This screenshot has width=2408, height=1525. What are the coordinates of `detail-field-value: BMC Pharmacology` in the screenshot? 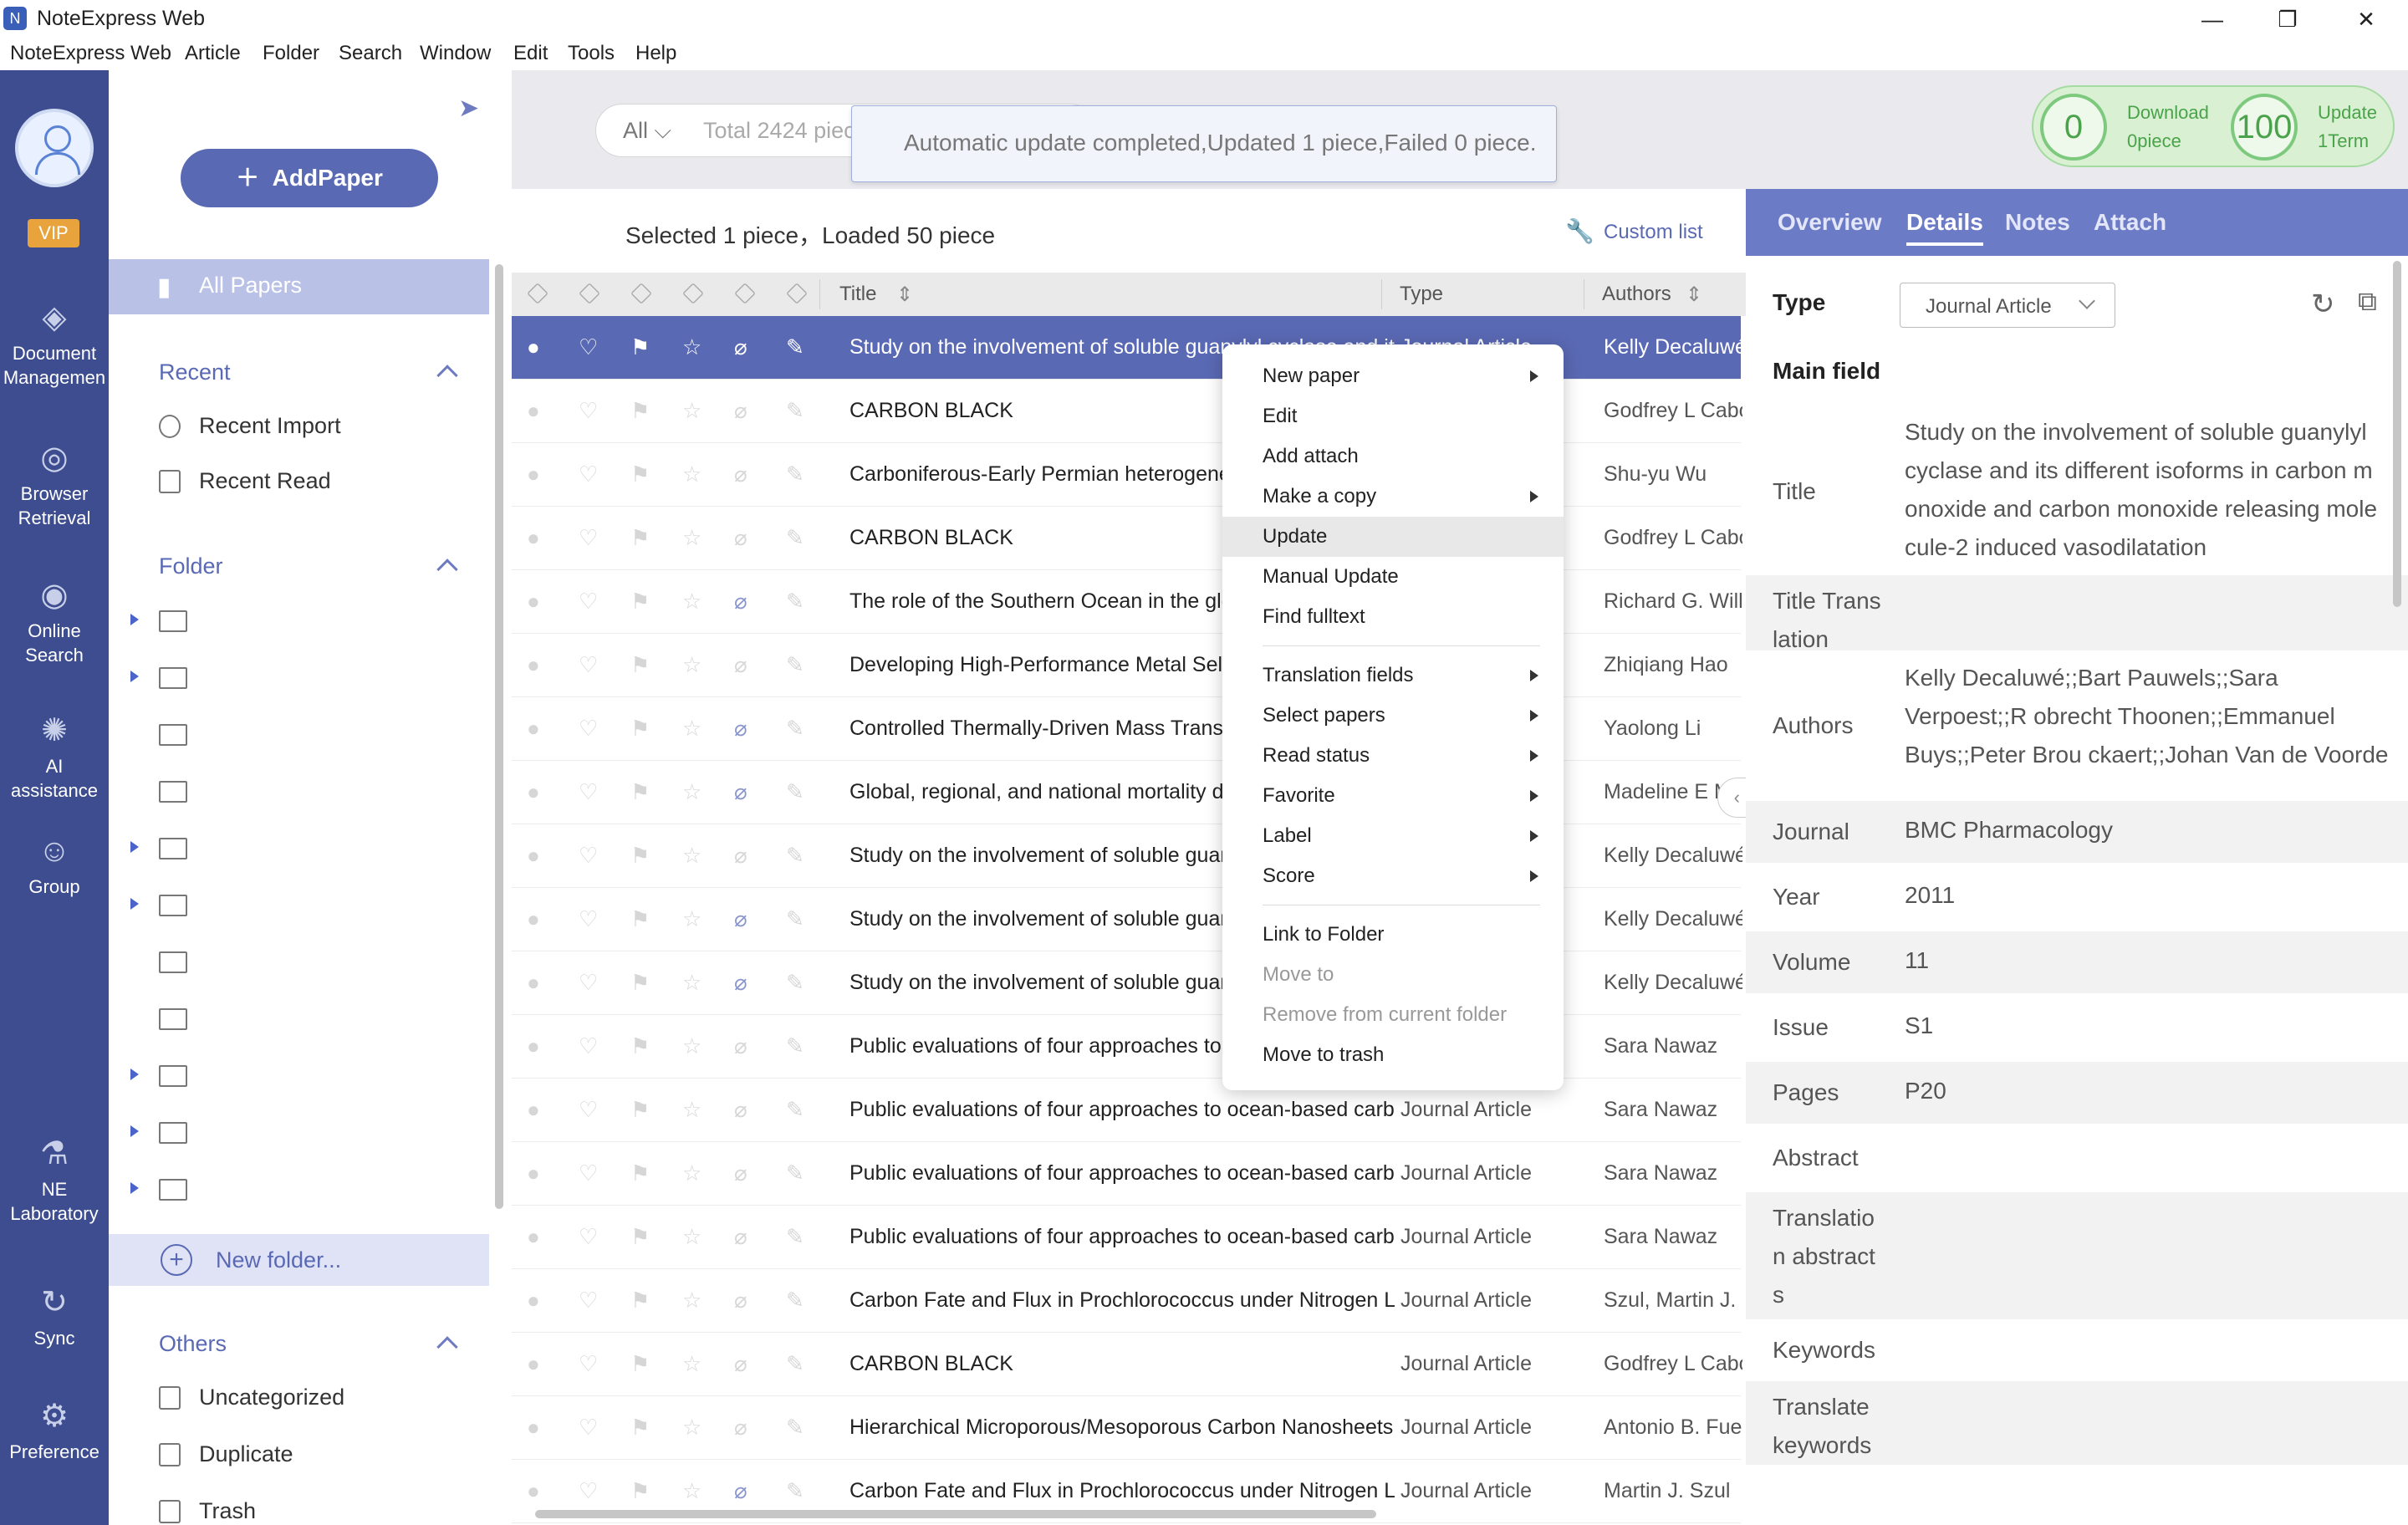 It's located at (2151, 830).